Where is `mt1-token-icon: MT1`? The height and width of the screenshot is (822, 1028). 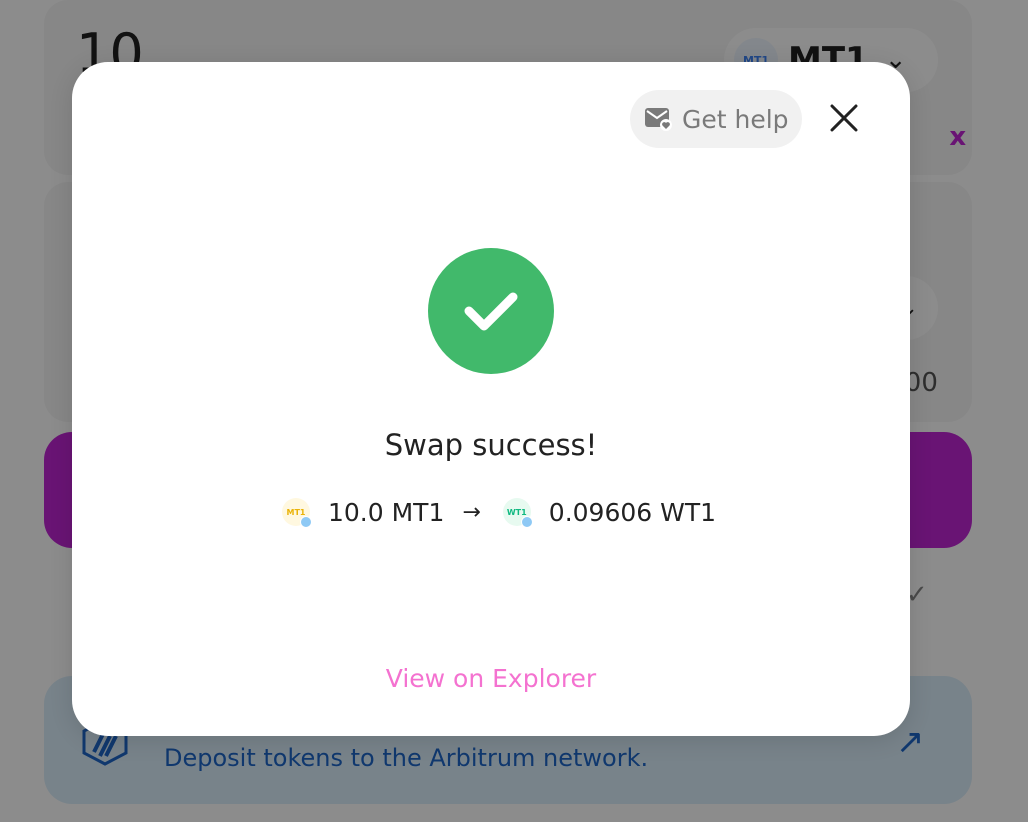
mt1-token-icon: MT1 is located at coordinates (297, 513).